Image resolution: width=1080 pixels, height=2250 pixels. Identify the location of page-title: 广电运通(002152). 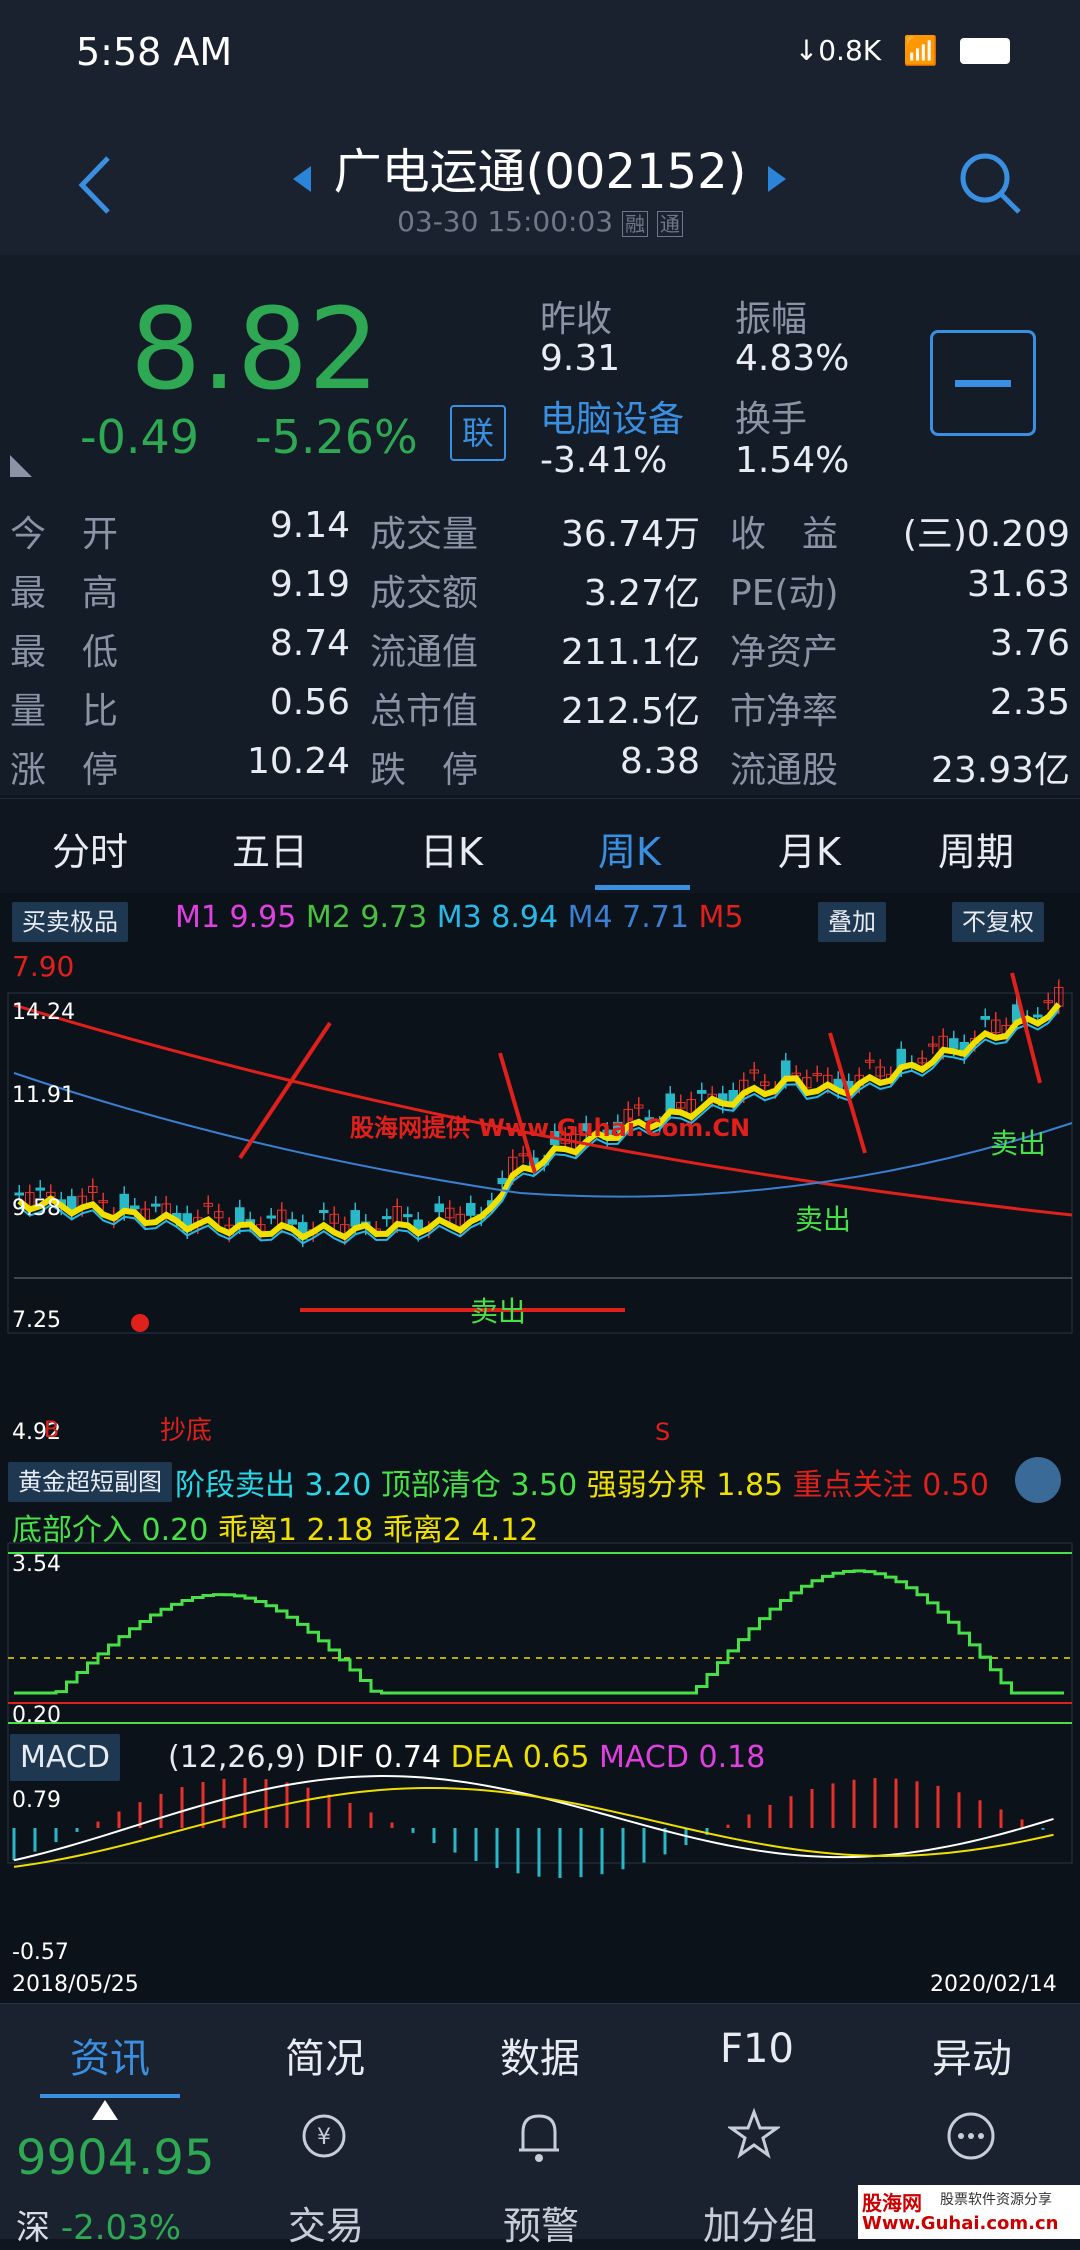
(540, 172).